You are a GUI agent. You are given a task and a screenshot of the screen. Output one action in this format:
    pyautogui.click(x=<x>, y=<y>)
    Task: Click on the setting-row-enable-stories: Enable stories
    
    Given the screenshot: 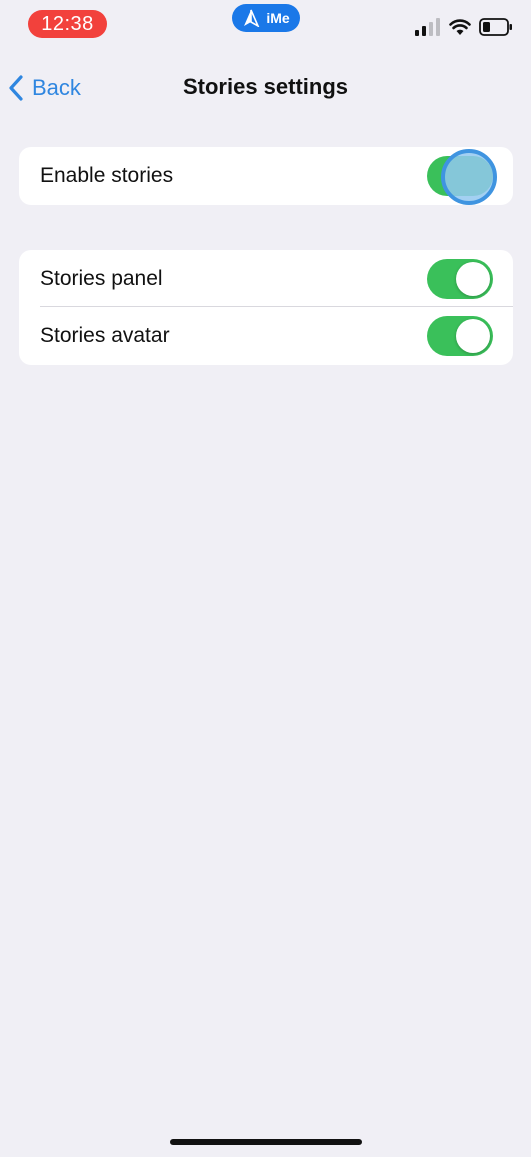 What is the action you would take?
    pyautogui.click(x=266, y=176)
    